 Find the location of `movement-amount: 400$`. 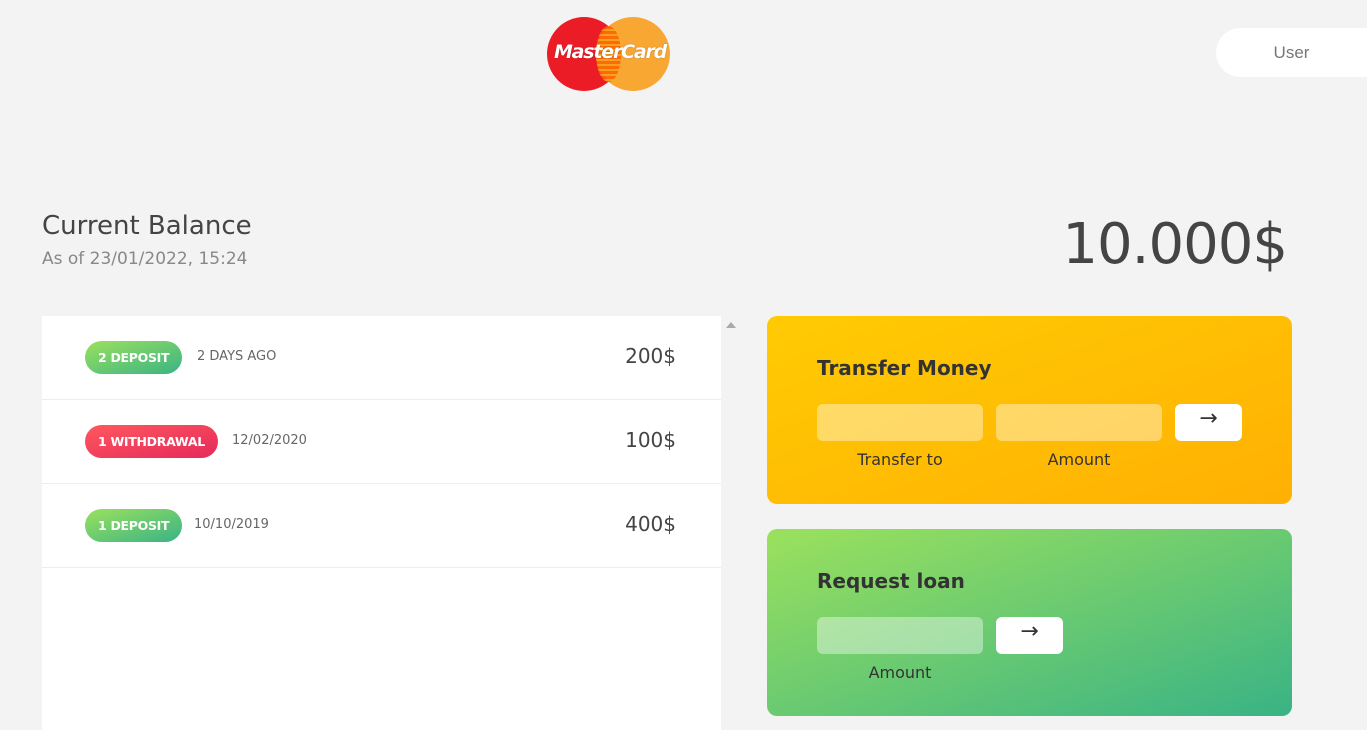

movement-amount: 400$ is located at coordinates (650, 524).